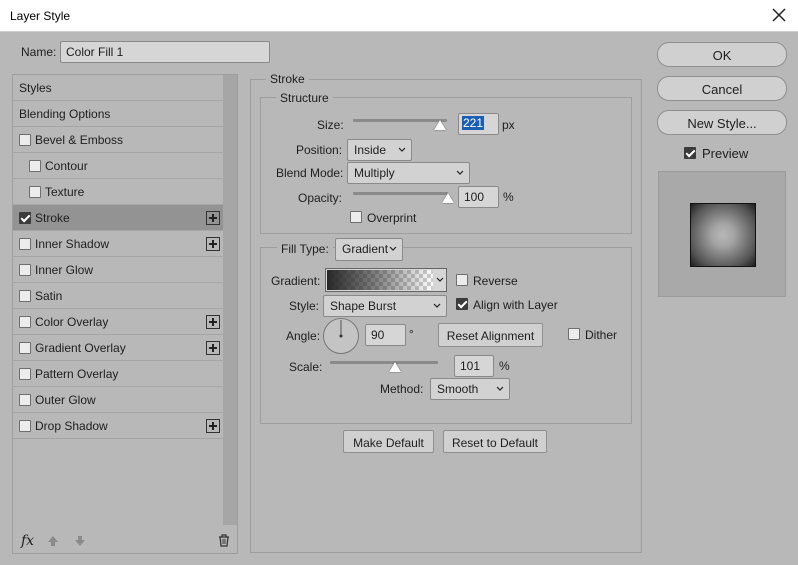 The width and height of the screenshot is (798, 565). I want to click on style-item-texture: Texture, so click(118, 192).